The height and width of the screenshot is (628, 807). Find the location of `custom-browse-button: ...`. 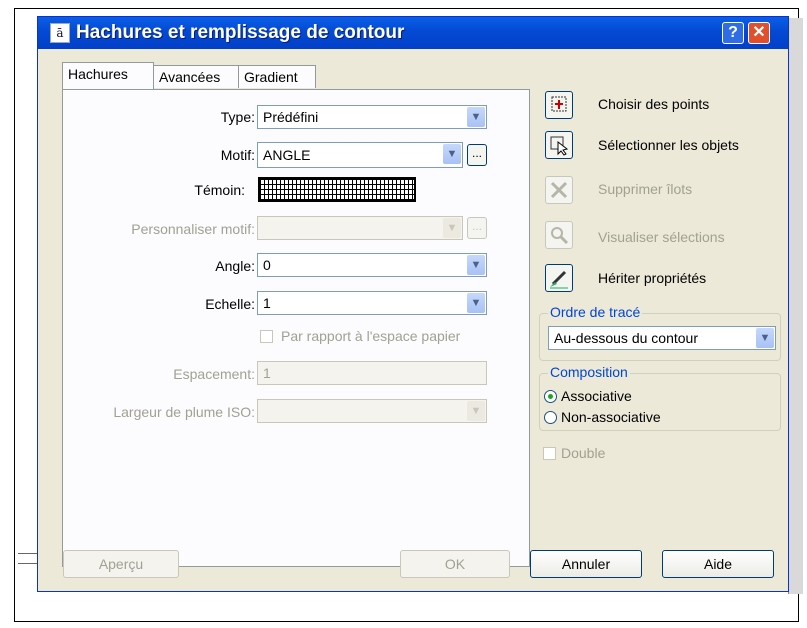

custom-browse-button: ... is located at coordinates (477, 228).